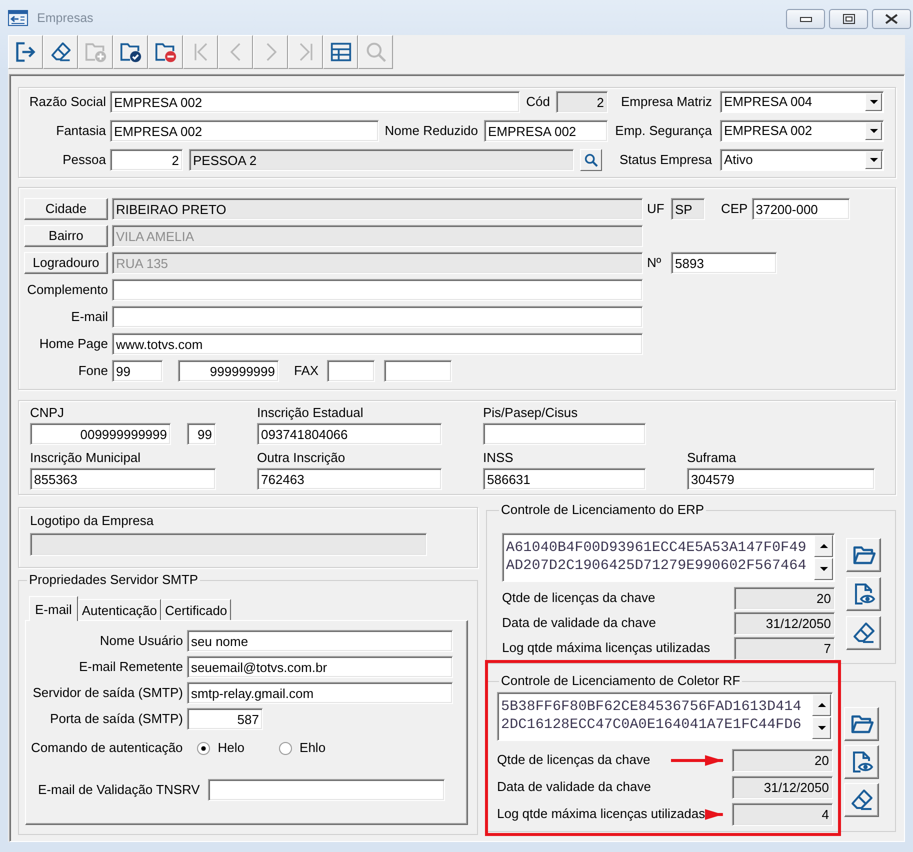 The image size is (913, 852). What do you see at coordinates (782, 814) in the screenshot?
I see `max-licenses-log-field: 4` at bounding box center [782, 814].